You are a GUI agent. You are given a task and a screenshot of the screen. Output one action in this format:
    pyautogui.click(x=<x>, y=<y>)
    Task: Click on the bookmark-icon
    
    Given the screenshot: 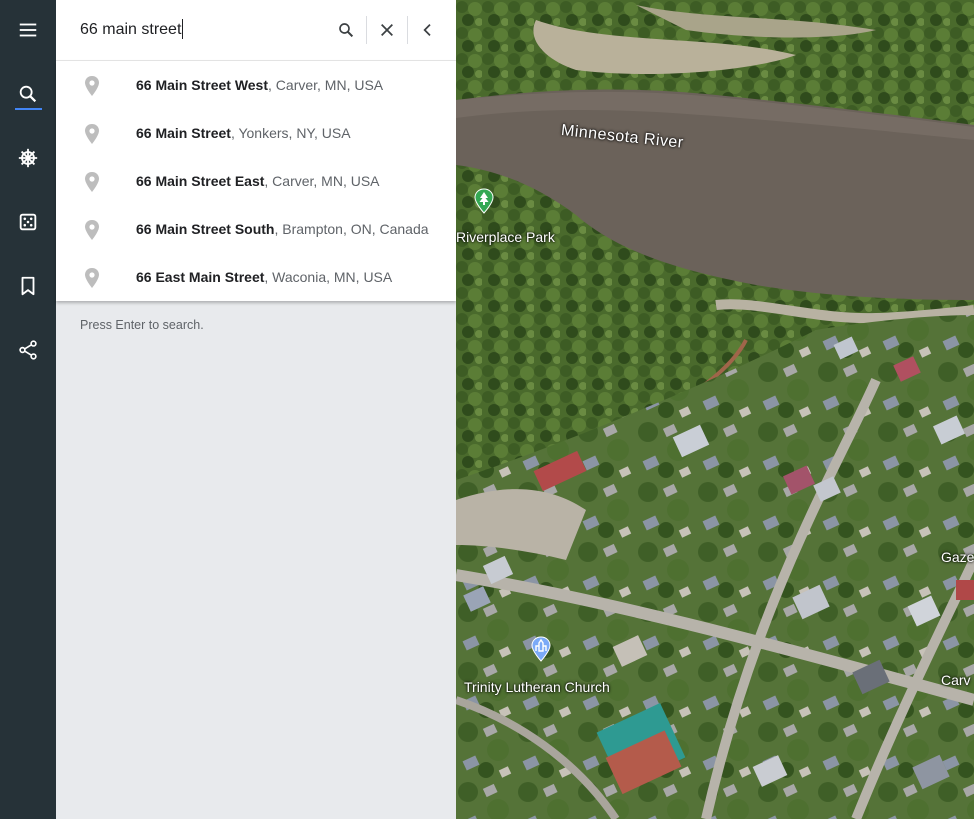 What is the action you would take?
    pyautogui.click(x=28, y=286)
    